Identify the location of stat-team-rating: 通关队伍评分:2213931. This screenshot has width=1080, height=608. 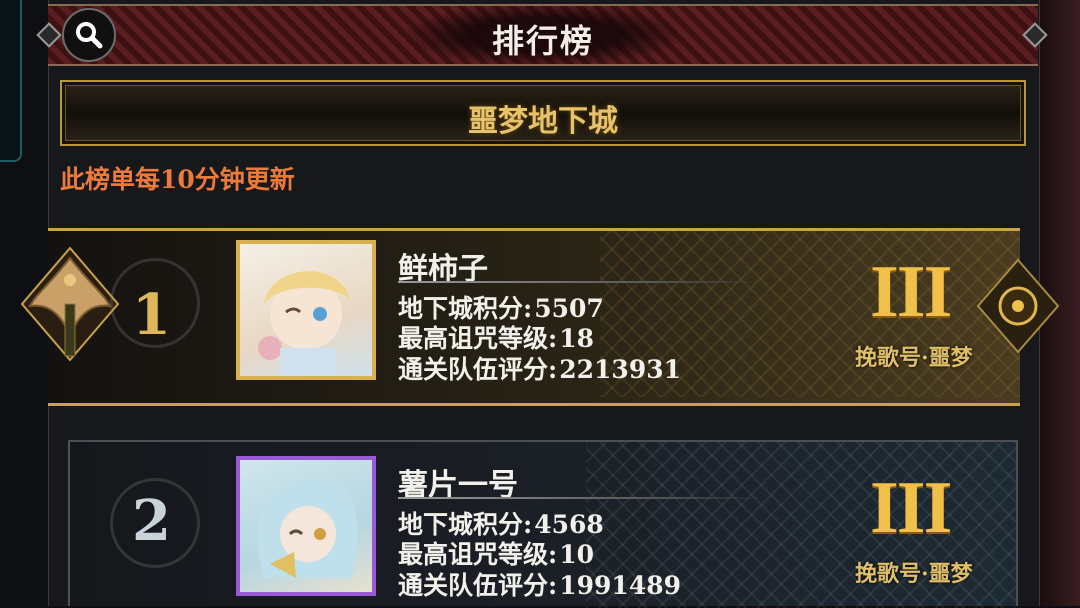
(539, 368).